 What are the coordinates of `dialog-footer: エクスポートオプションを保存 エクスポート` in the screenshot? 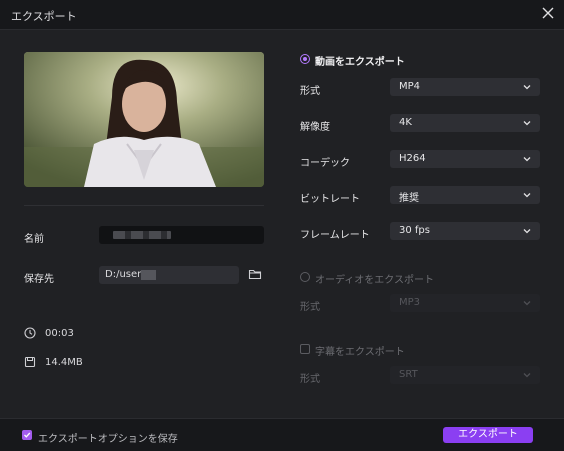 It's located at (282, 434).